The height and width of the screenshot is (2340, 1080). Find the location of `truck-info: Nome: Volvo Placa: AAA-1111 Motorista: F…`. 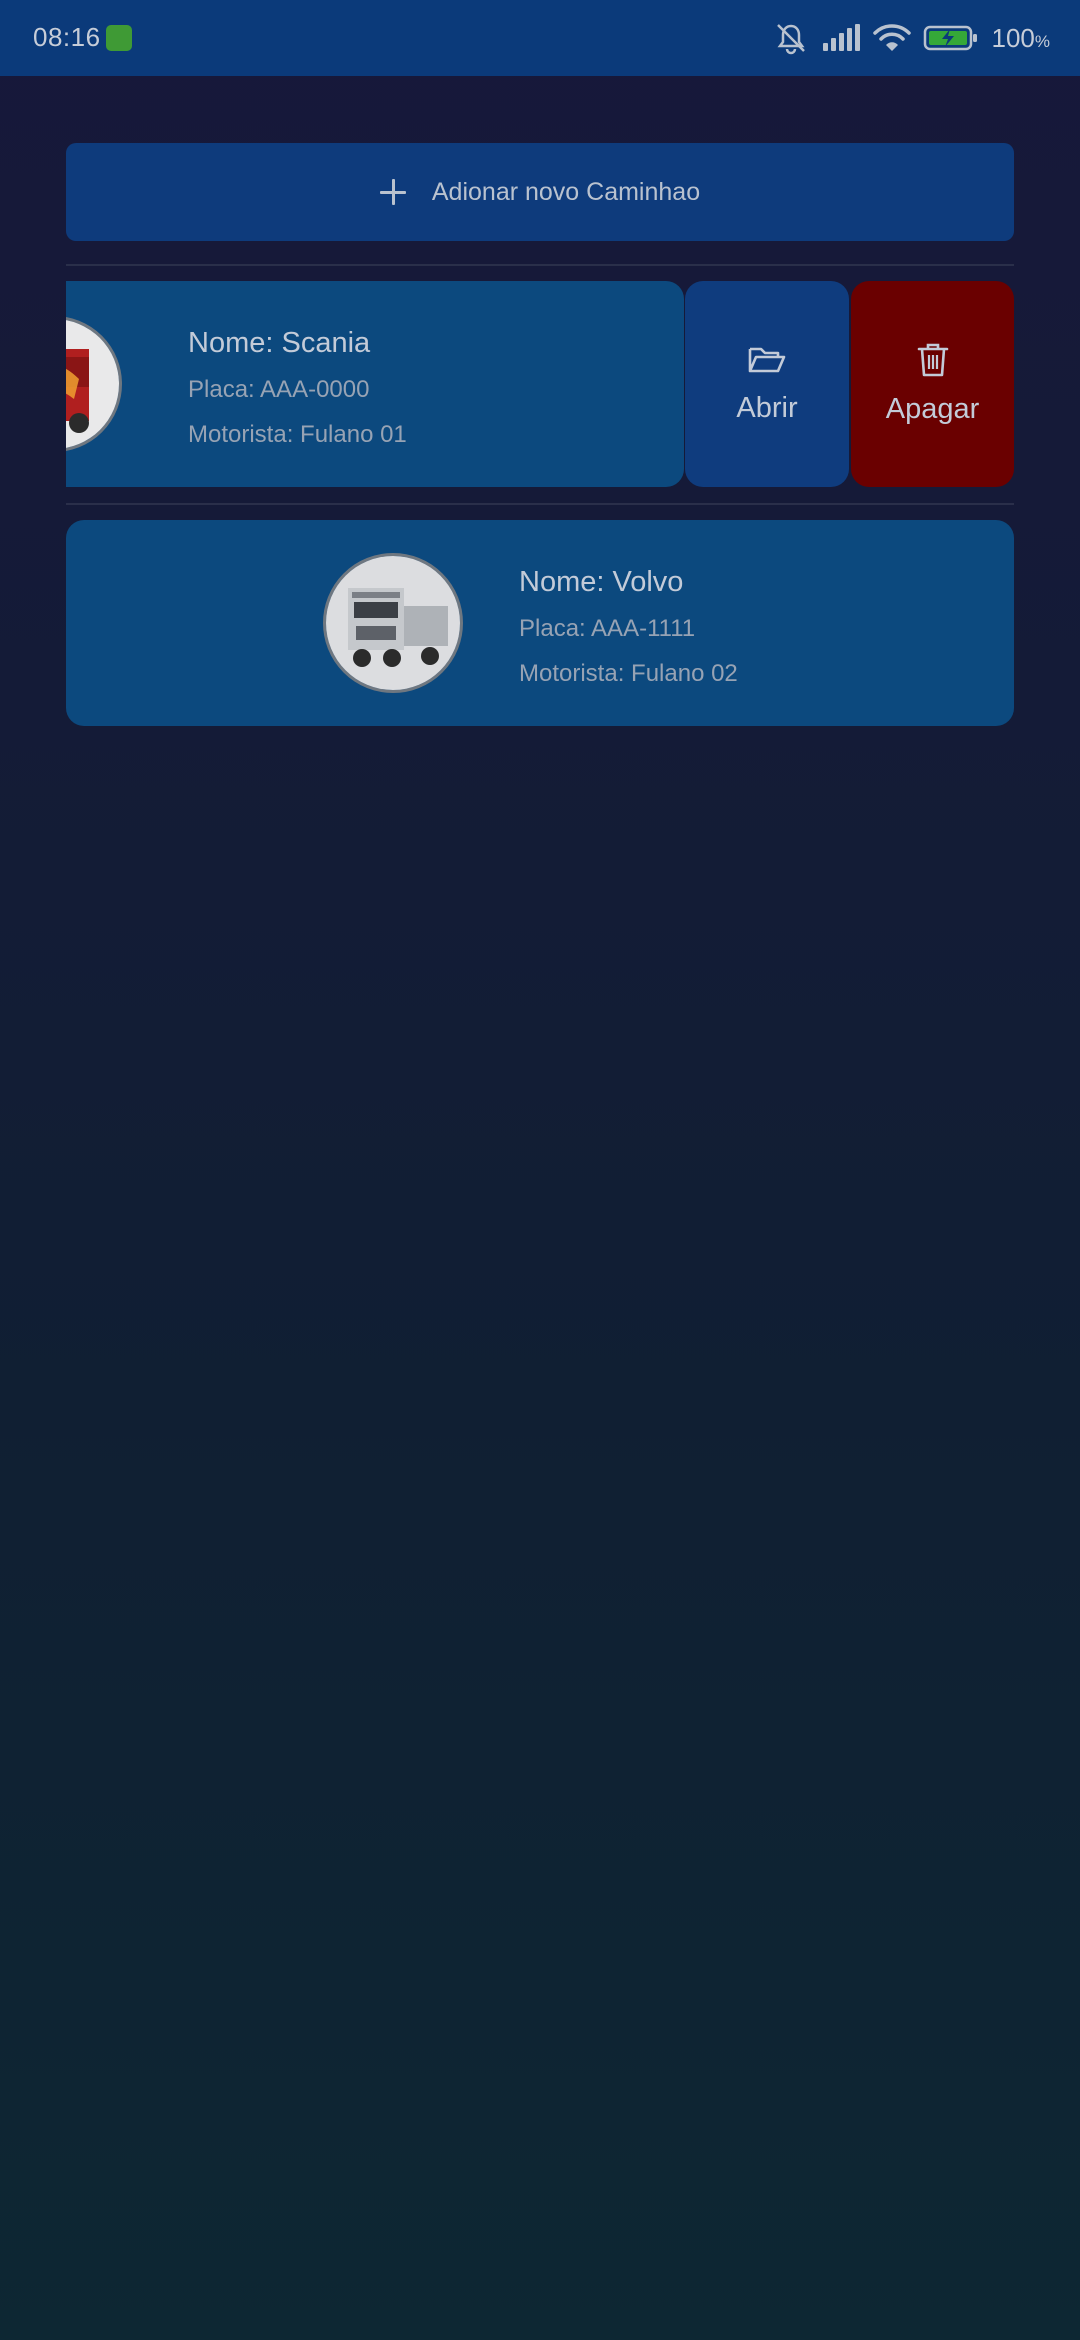

truck-info: Nome: Volvo Placa: AAA-1111 Motorista: F… is located at coordinates (628, 635).